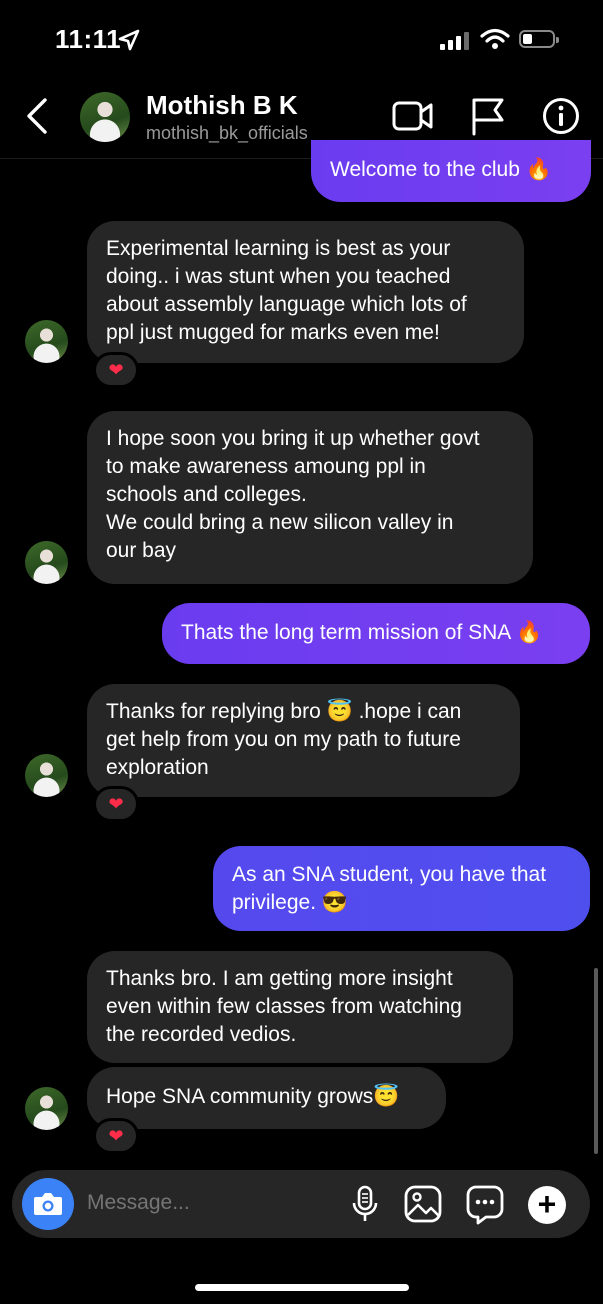  I want to click on add-button: +, so click(547, 1205).